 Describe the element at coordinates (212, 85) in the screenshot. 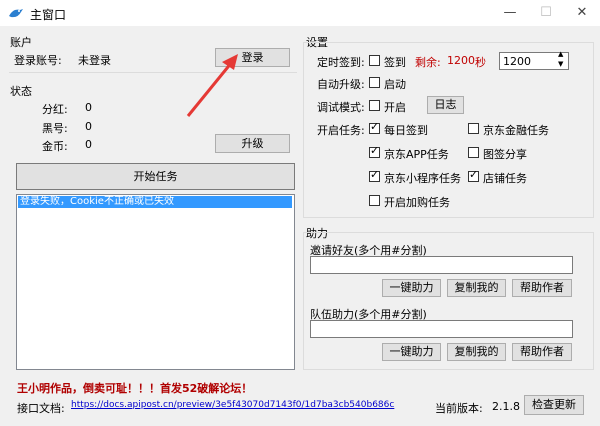

I see `annotation-arrow-icon` at that location.